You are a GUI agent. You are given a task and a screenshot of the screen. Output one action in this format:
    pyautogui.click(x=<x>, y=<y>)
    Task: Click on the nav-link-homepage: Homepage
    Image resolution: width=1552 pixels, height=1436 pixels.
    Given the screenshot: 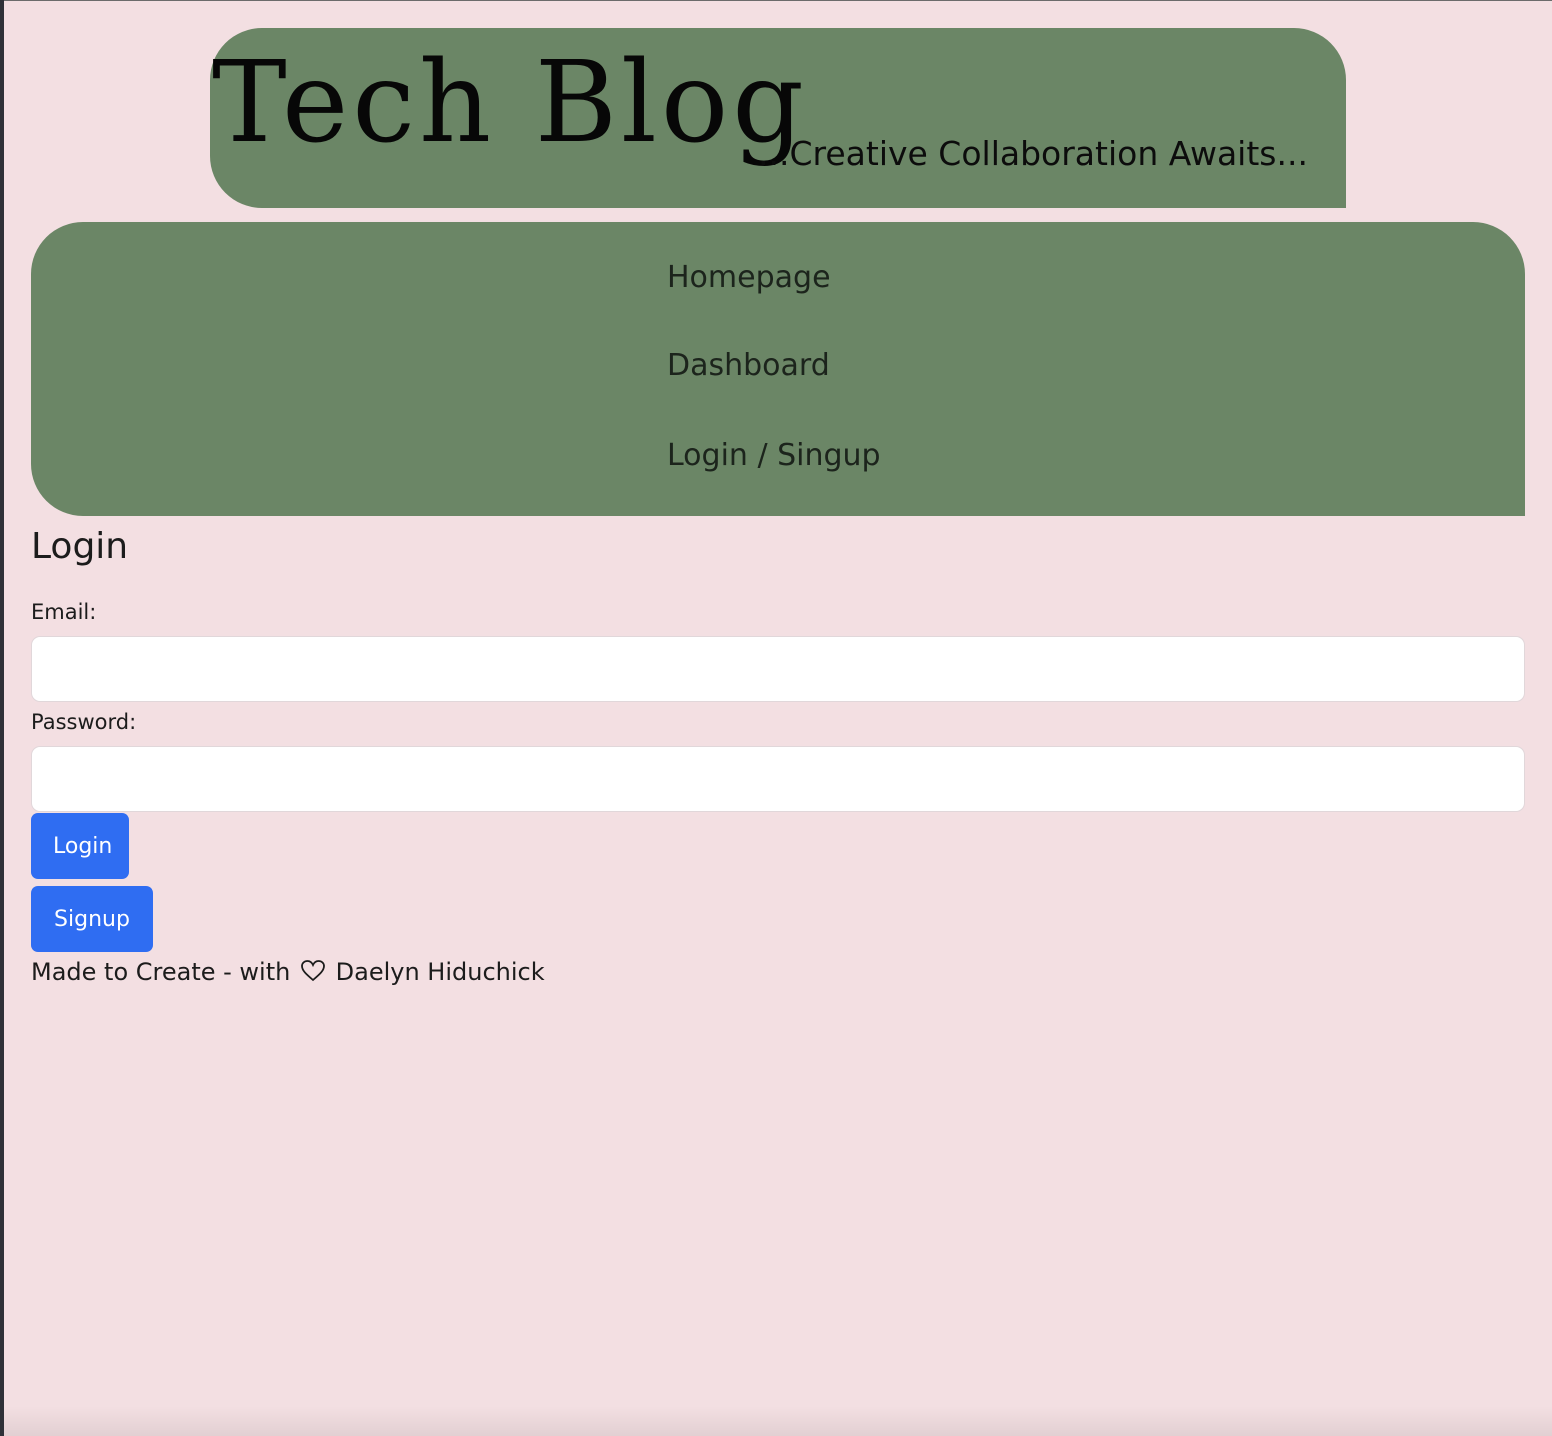 What is the action you would take?
    pyautogui.click(x=749, y=278)
    